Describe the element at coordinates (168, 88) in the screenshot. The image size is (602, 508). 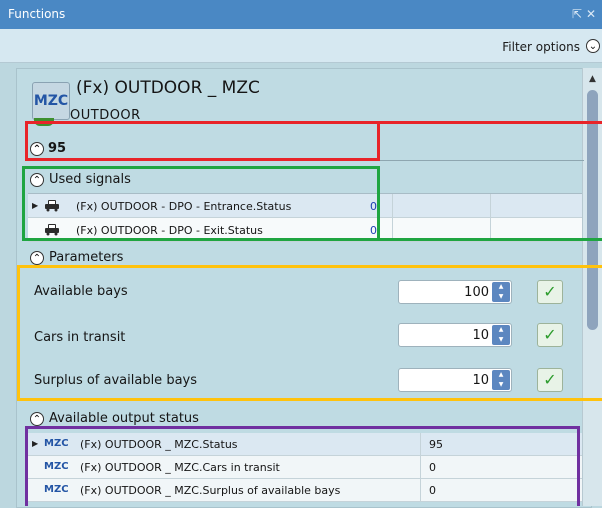
I see `function-title: (Fx) OUTDOOR _ MZC` at that location.